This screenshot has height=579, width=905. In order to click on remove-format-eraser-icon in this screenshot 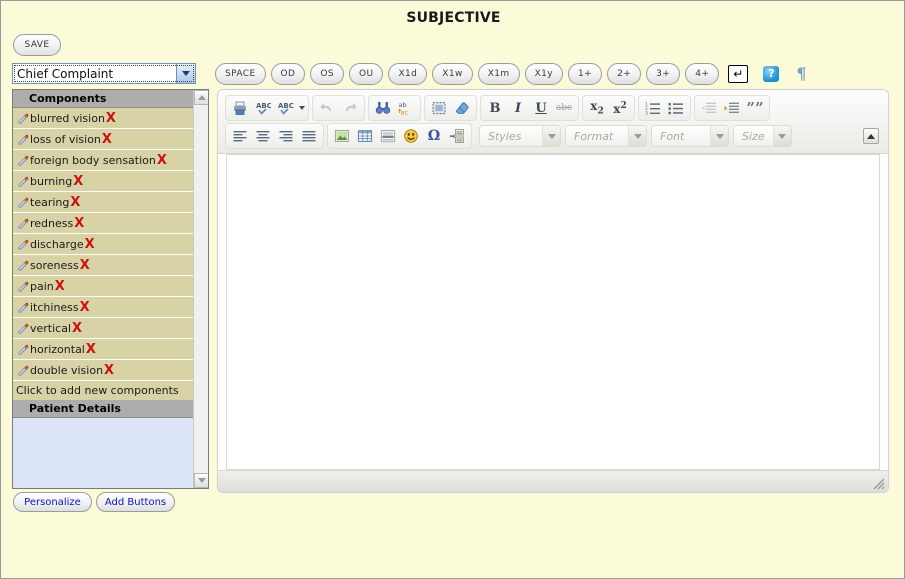, I will do `click(462, 108)`.